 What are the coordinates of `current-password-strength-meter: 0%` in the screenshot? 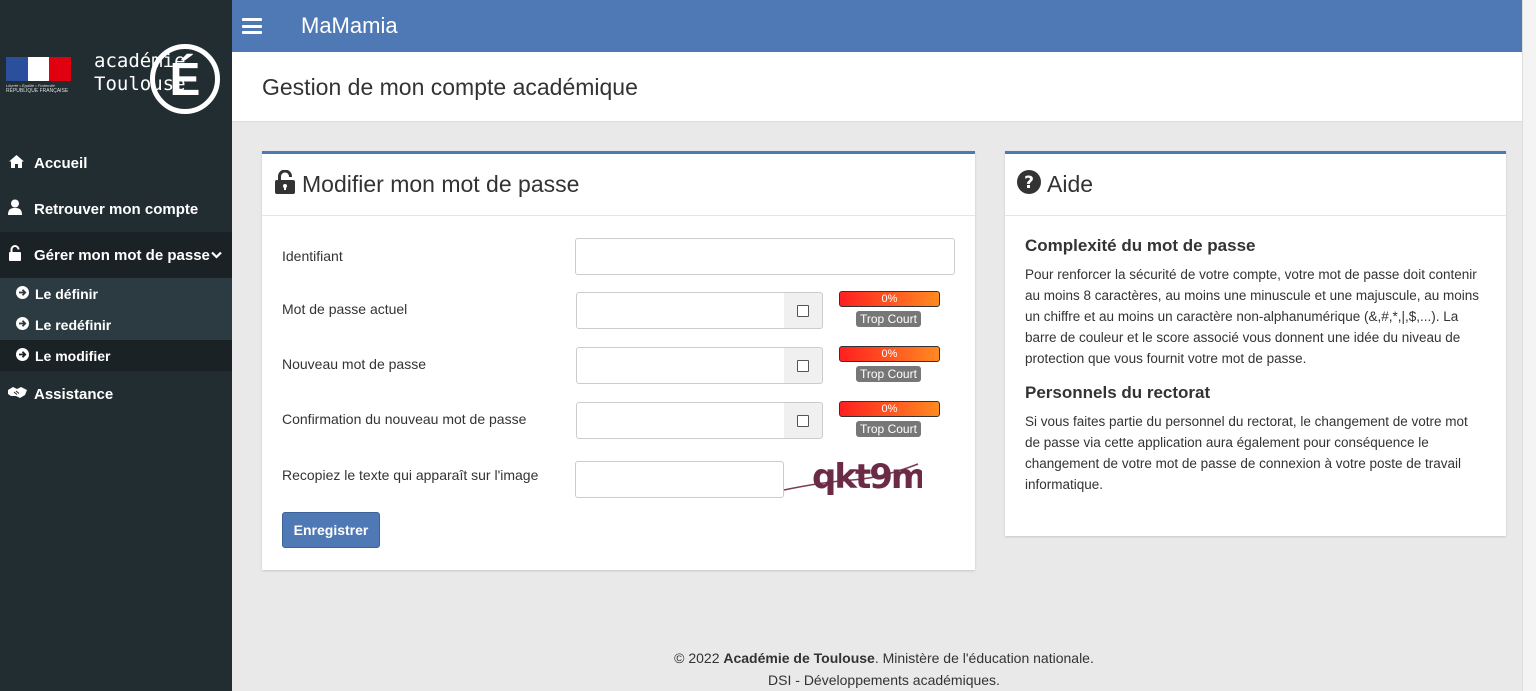 It's located at (889, 299).